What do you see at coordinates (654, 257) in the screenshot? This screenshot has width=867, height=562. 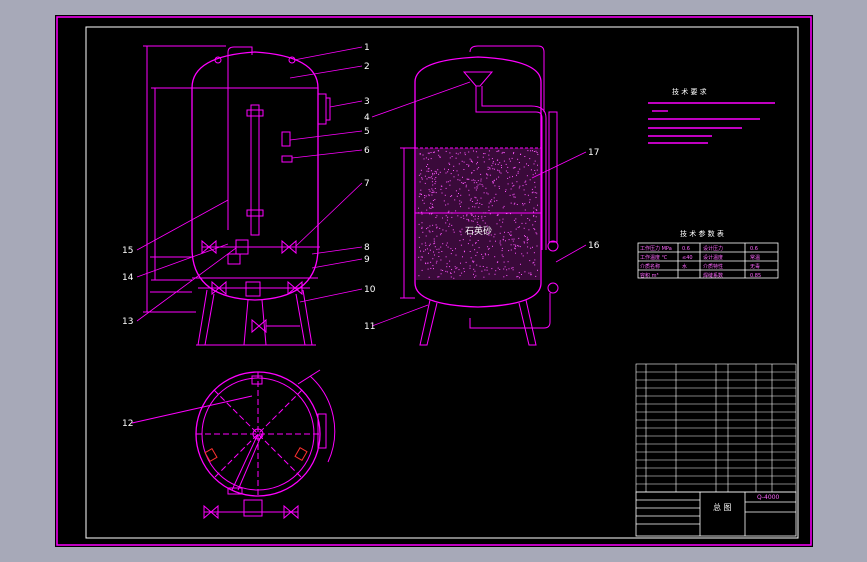 I see `param-cell: 工作温度 ℃` at bounding box center [654, 257].